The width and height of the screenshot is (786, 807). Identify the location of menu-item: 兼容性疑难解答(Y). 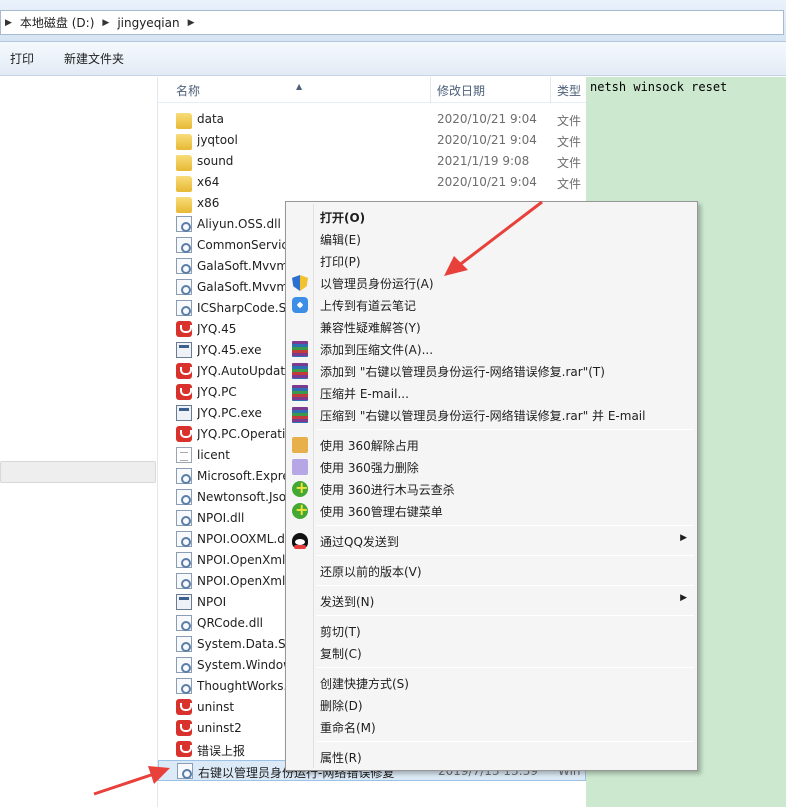
(491, 327).